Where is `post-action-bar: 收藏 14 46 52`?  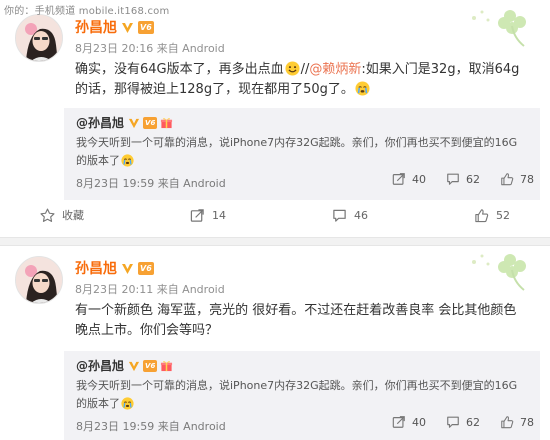 post-action-bar: 收藏 14 46 52 is located at coordinates (275, 215).